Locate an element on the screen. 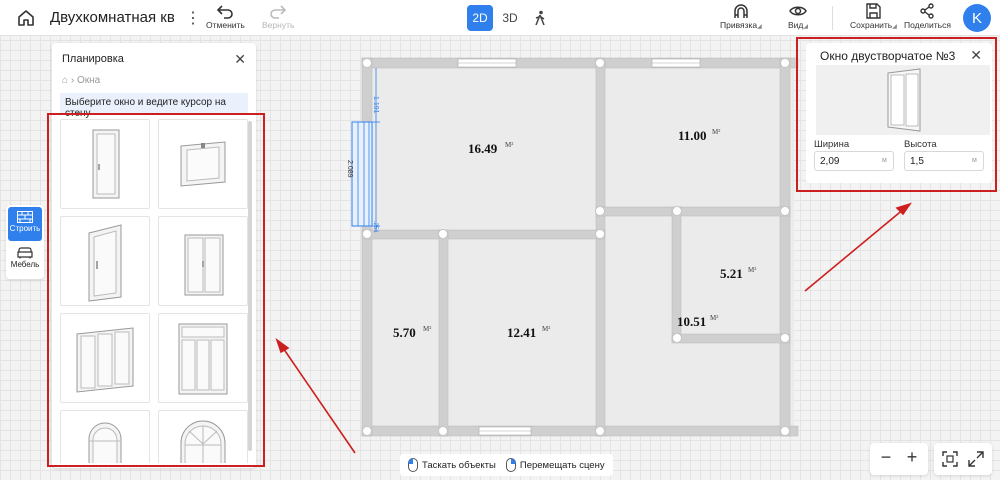 This screenshot has height=480, width=1000. view-controls is located at coordinates (963, 459).